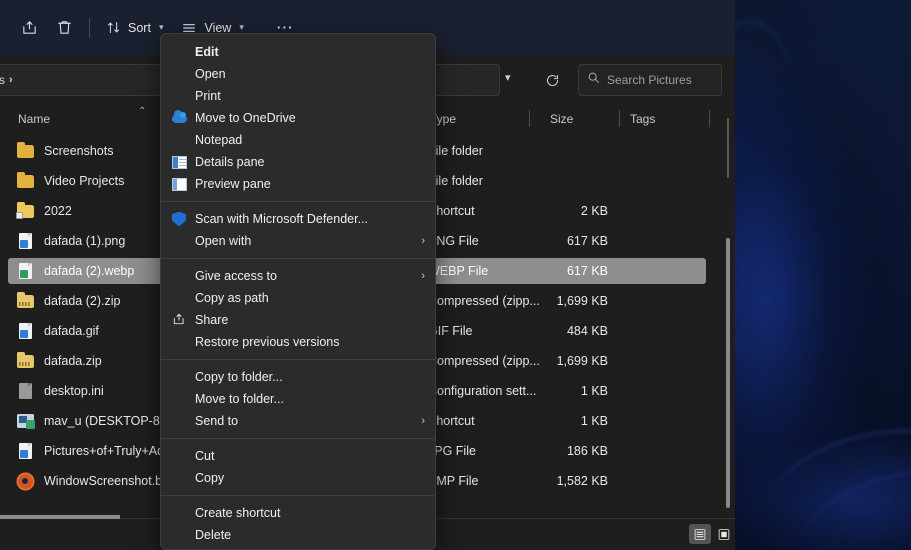 This screenshot has height=550, width=911. What do you see at coordinates (298, 456) in the screenshot?
I see `menu-item-cut: Cut` at bounding box center [298, 456].